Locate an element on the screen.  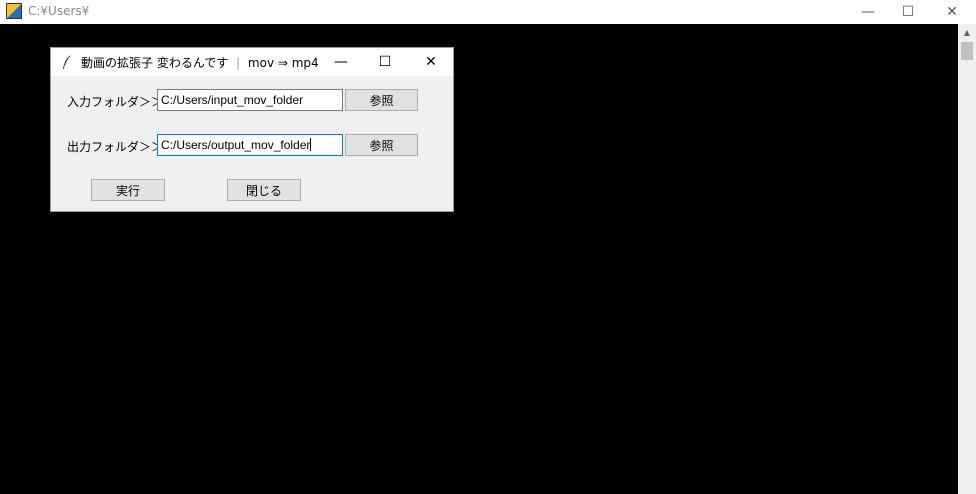
dialog-title: 動画の拡張子 変わるんです | mov ⇒ mp4 is located at coordinates (200, 62).